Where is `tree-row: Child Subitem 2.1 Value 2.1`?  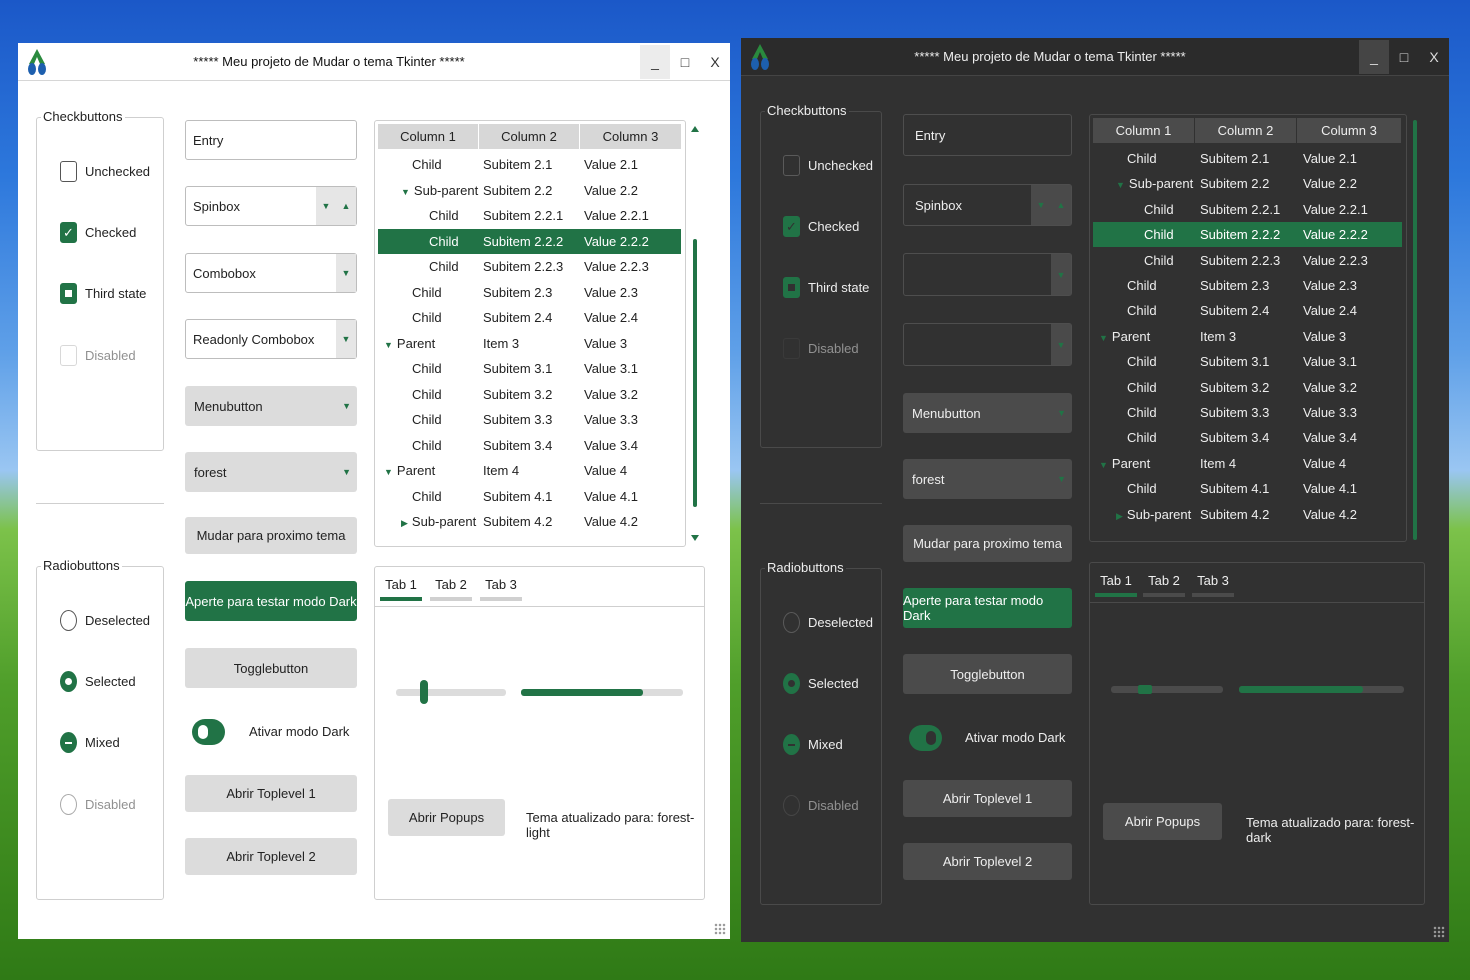 tree-row: Child Subitem 2.1 Value 2.1 is located at coordinates (1247, 158).